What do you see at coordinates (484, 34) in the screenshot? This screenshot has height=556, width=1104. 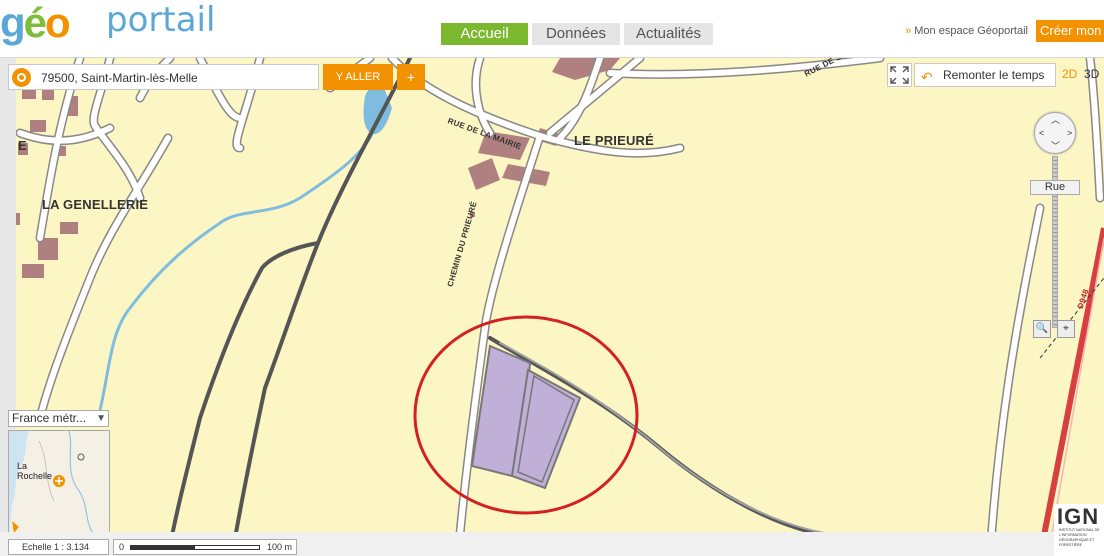 I see `tab-accueil: Accueil` at bounding box center [484, 34].